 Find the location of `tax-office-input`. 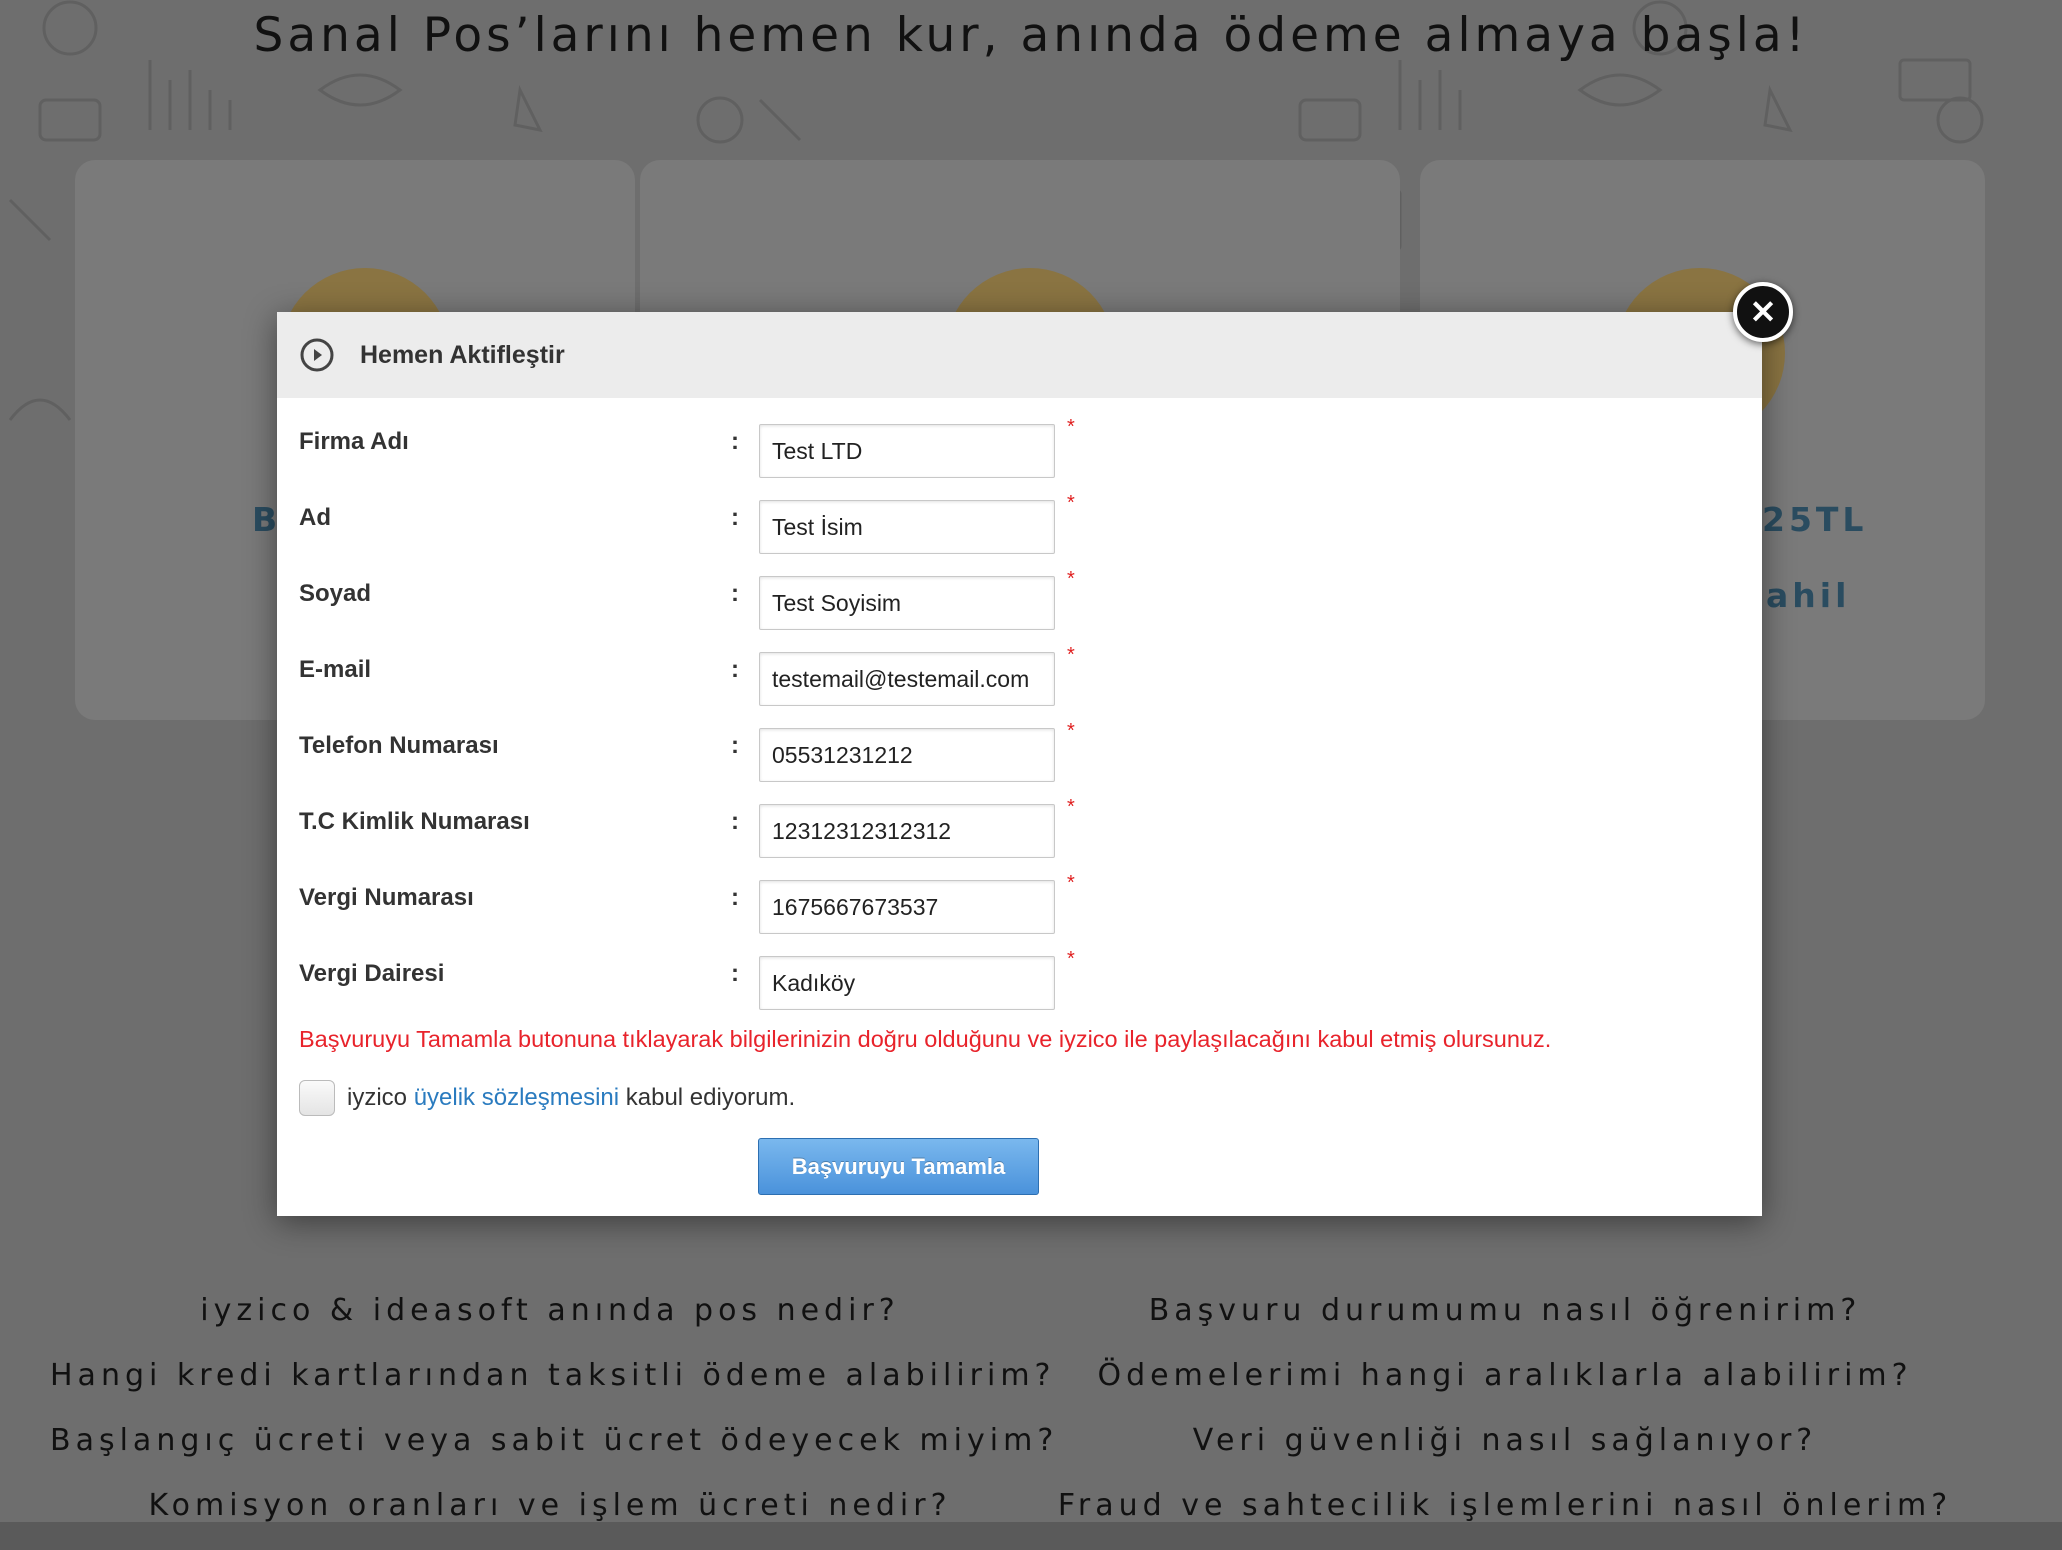

tax-office-input is located at coordinates (907, 983).